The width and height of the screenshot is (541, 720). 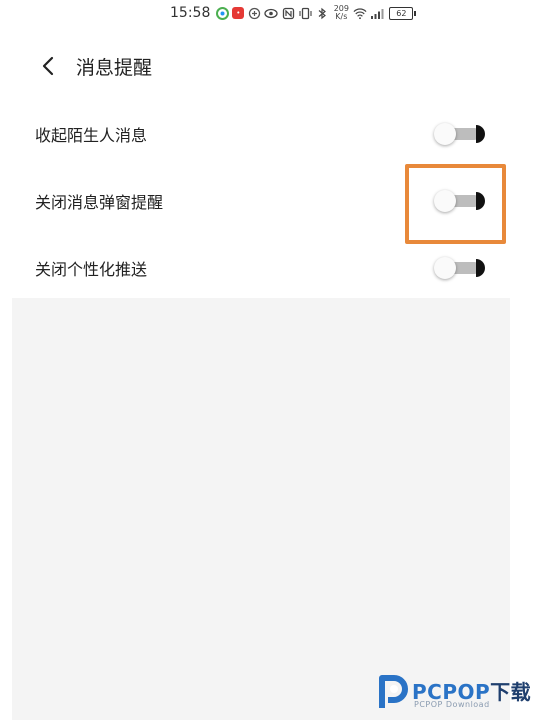 I want to click on signal-icon, so click(x=377, y=13).